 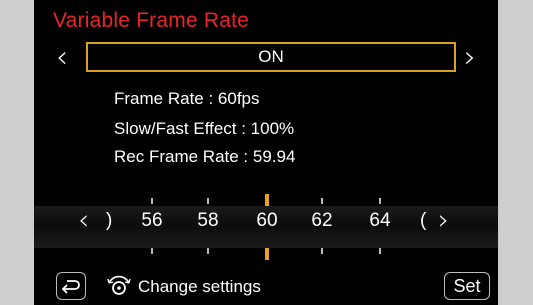 I want to click on dial-value: 58, so click(x=208, y=220).